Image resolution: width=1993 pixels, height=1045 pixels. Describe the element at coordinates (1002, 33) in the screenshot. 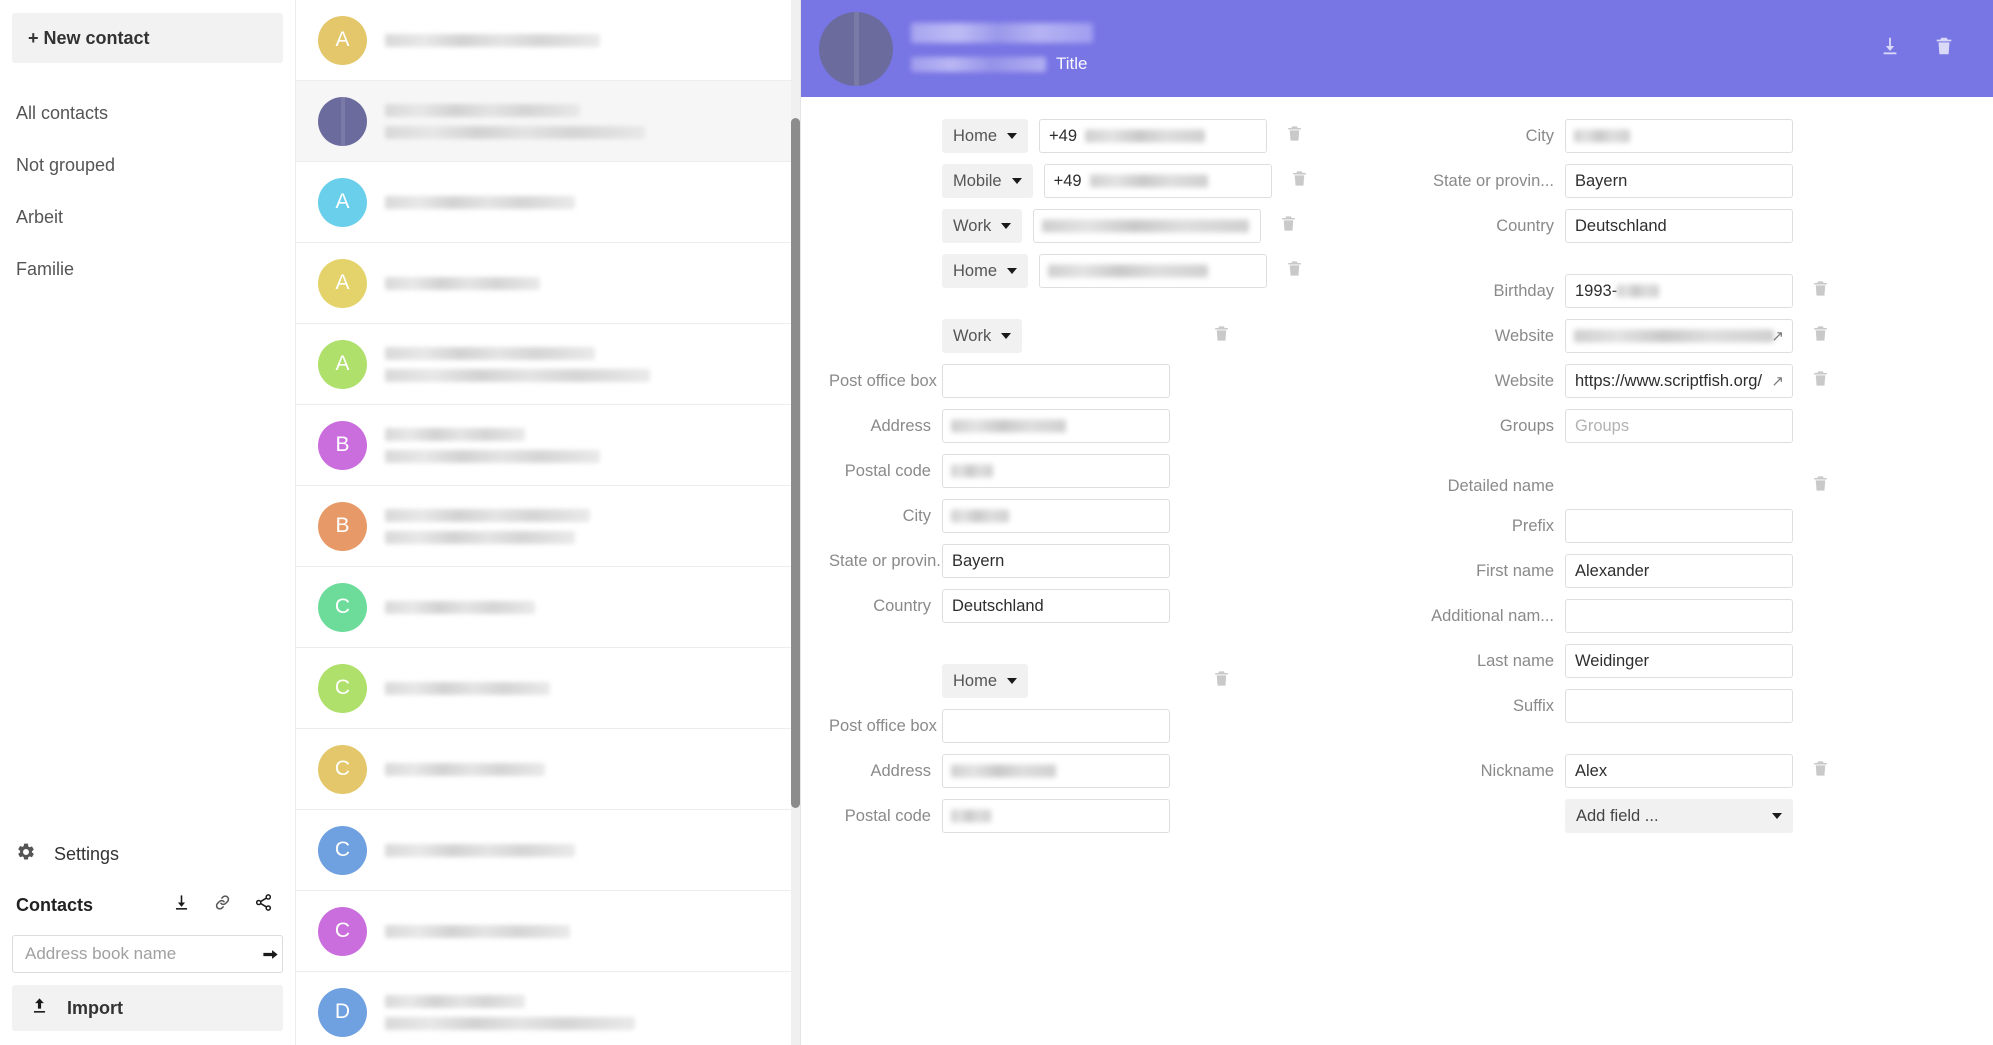

I see `contact-fullname-redacted` at that location.